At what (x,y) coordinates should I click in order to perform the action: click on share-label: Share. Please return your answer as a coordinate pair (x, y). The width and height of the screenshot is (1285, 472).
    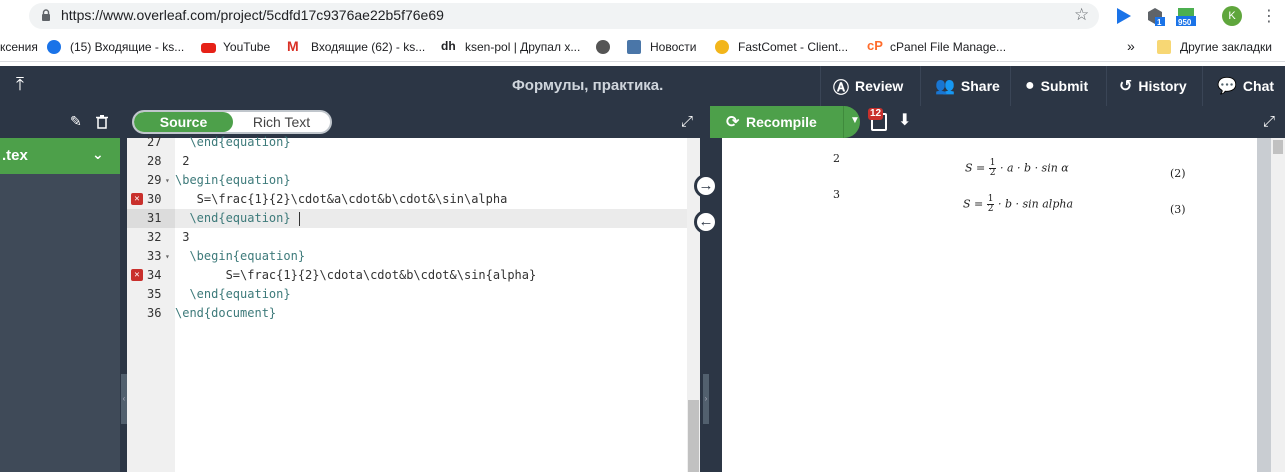
    Looking at the image, I should click on (980, 86).